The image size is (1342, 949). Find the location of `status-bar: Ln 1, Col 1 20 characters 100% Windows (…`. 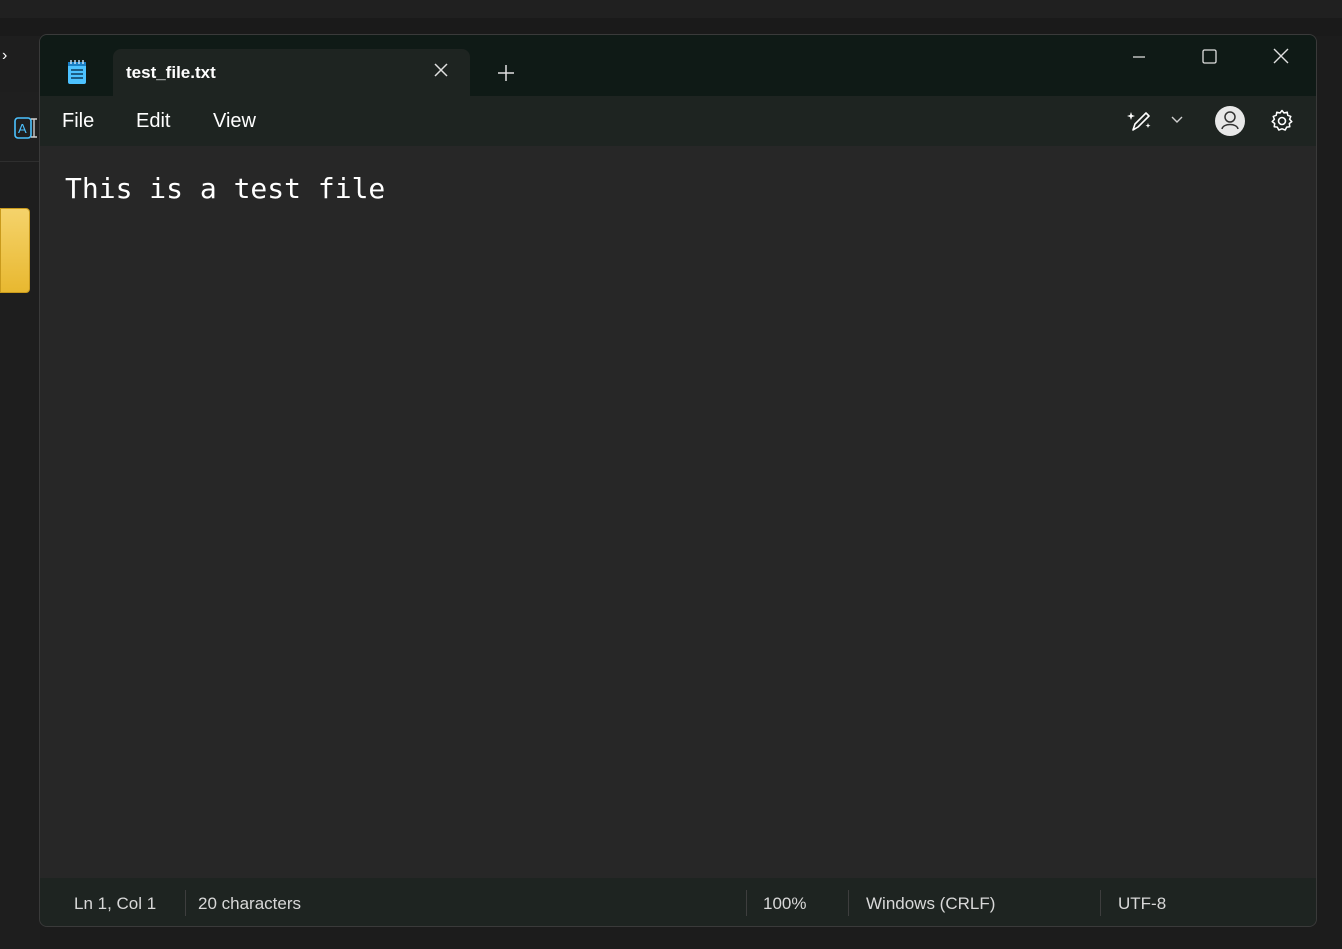

status-bar: Ln 1, Col 1 20 characters 100% Windows (… is located at coordinates (678, 902).